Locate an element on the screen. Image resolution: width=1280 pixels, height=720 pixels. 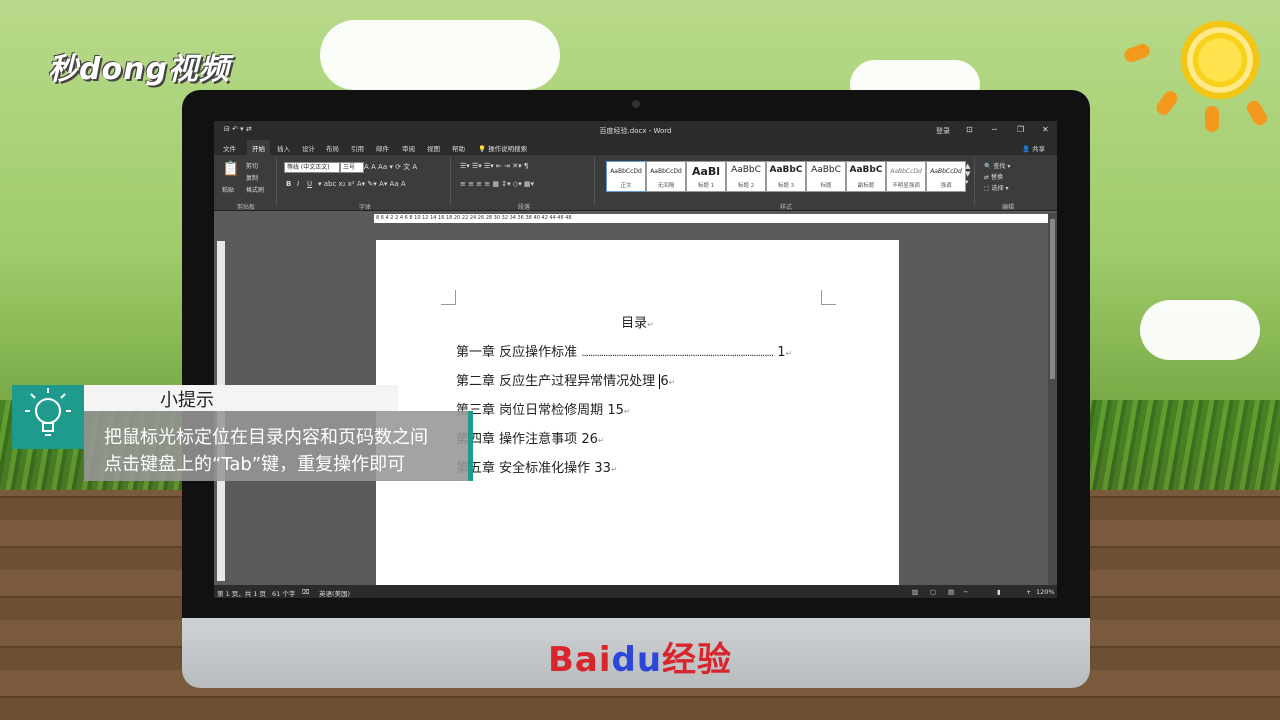
select-button: ⬚ 选择 ▾ is located at coordinates (996, 187).